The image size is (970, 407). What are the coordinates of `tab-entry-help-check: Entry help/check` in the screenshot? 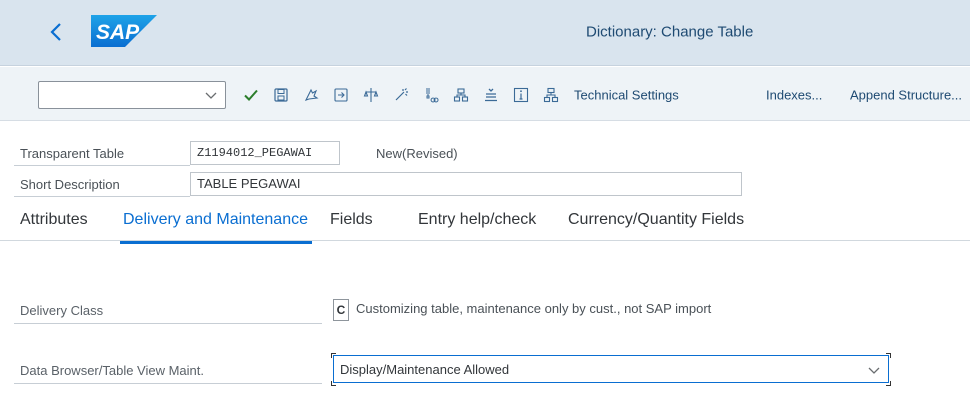 It's located at (477, 220).